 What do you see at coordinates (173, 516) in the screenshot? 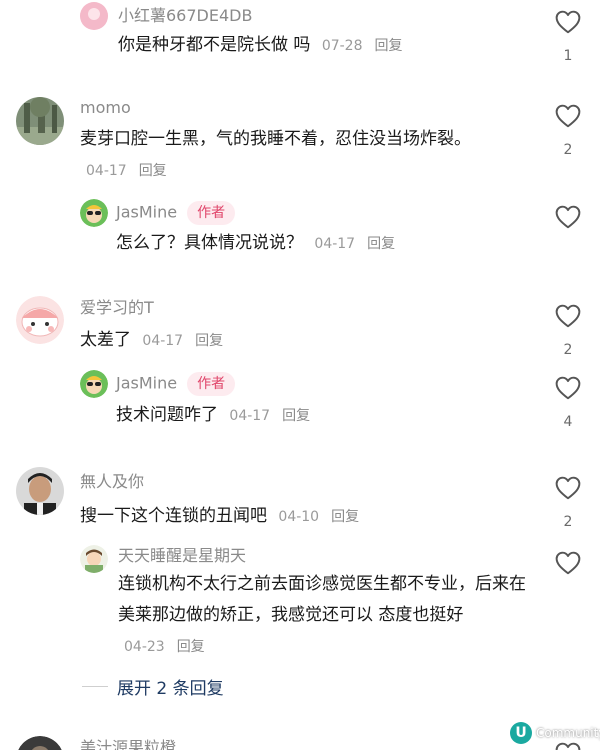
I see `comment-text: 搜一下这个连锁的丑闻吧` at bounding box center [173, 516].